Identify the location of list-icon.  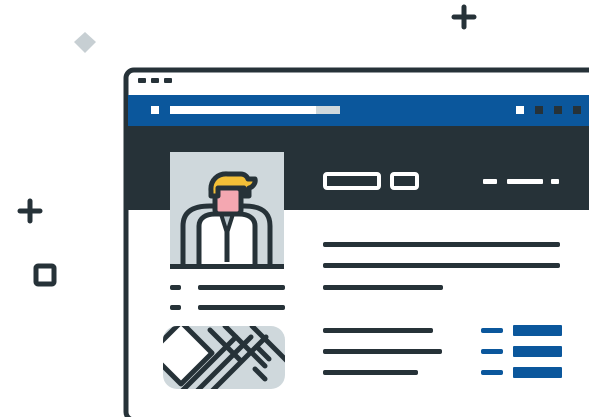
(521, 351).